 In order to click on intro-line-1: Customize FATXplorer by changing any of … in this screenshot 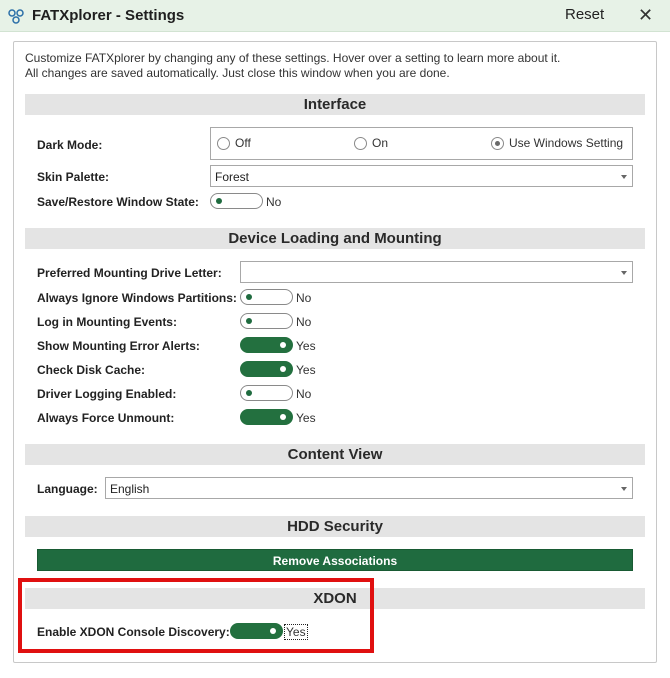, I will do `click(293, 58)`.